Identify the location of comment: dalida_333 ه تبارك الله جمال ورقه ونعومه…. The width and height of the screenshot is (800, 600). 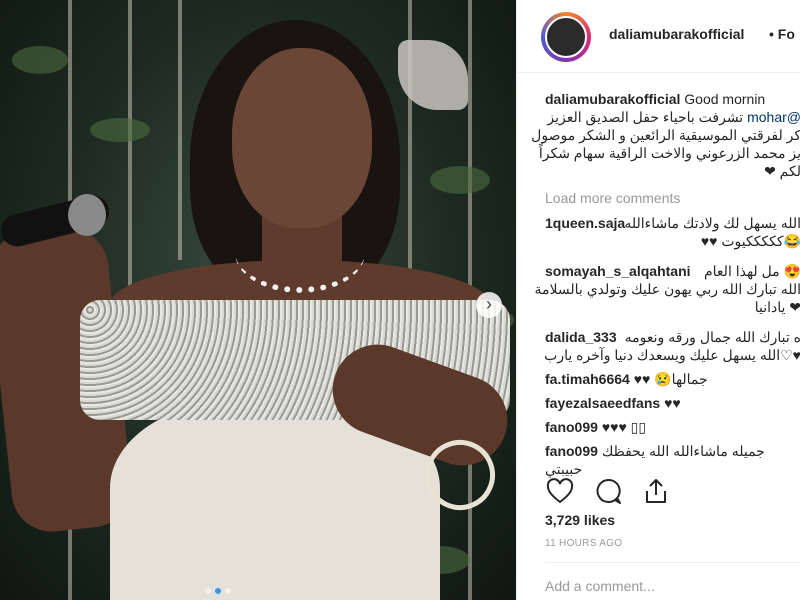
(672, 346).